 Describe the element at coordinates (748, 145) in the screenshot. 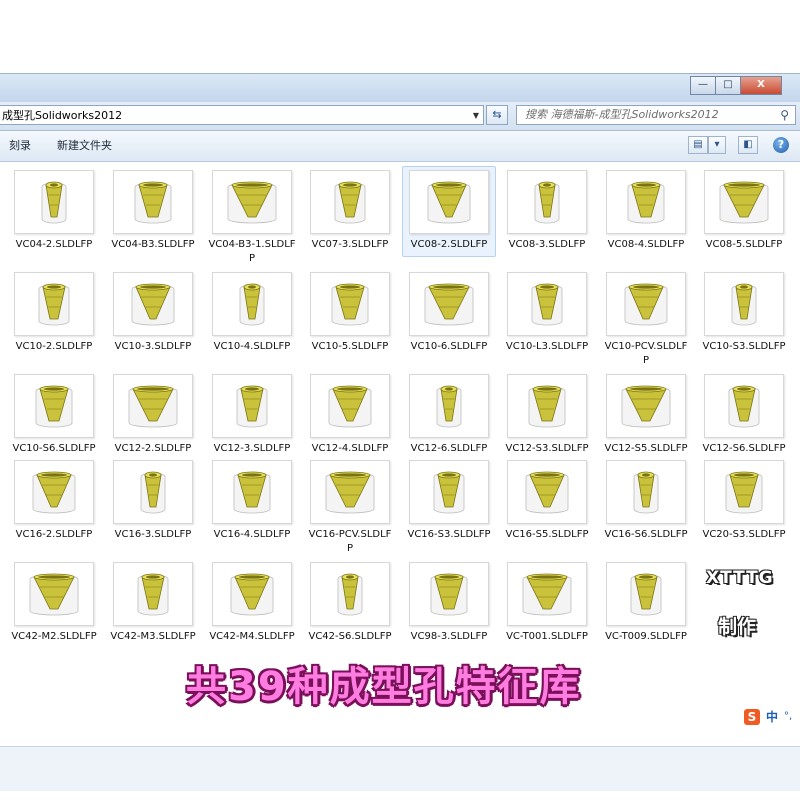

I see `preview-pane-icon: ◧` at that location.